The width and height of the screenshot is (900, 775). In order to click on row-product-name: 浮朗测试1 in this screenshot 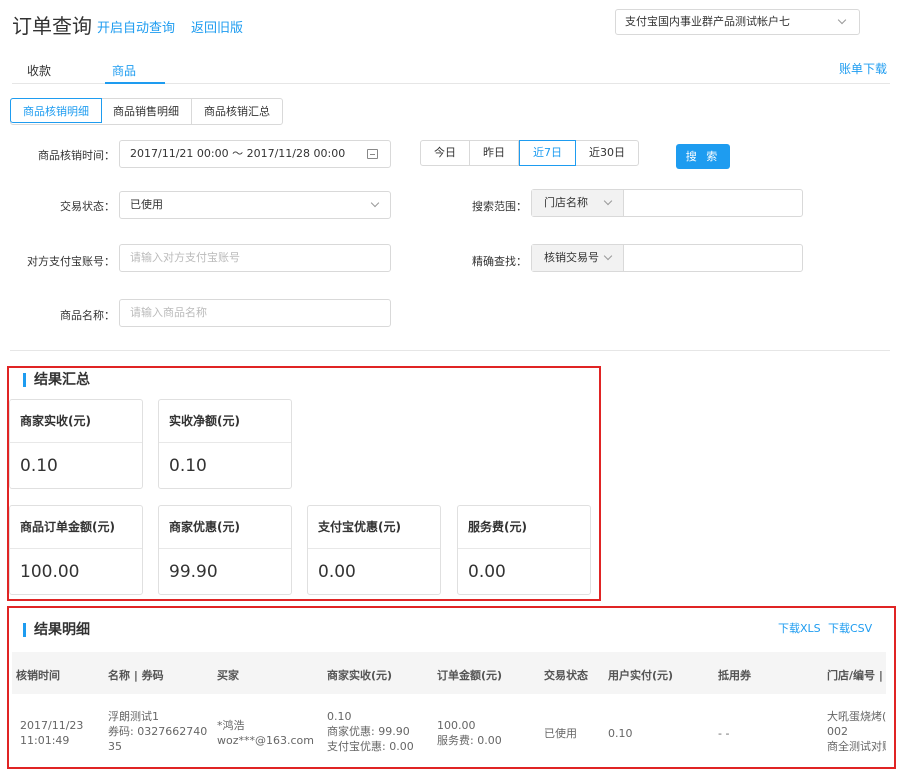, I will do `click(133, 716)`.